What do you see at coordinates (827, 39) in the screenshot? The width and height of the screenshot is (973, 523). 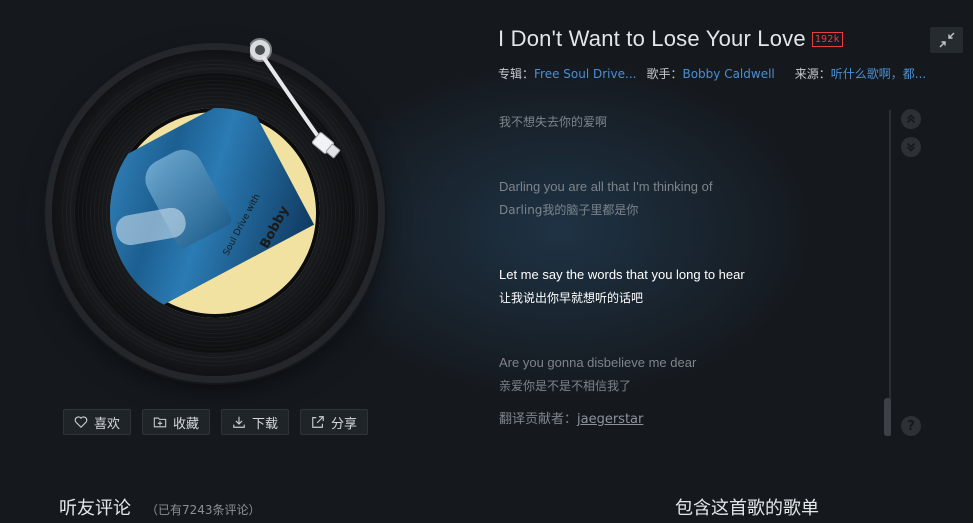 I see `quality-badge: 192k` at bounding box center [827, 39].